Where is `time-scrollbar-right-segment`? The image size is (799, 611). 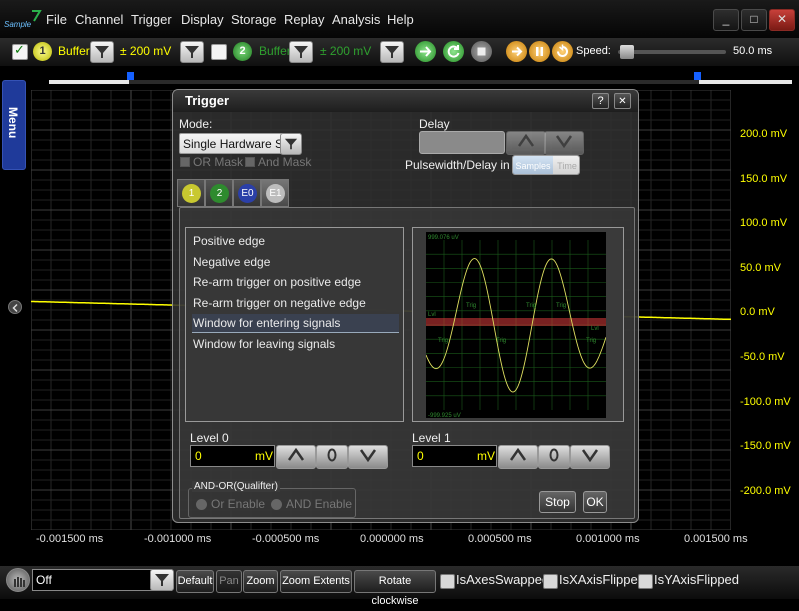
time-scrollbar-right-segment is located at coordinates (745, 82).